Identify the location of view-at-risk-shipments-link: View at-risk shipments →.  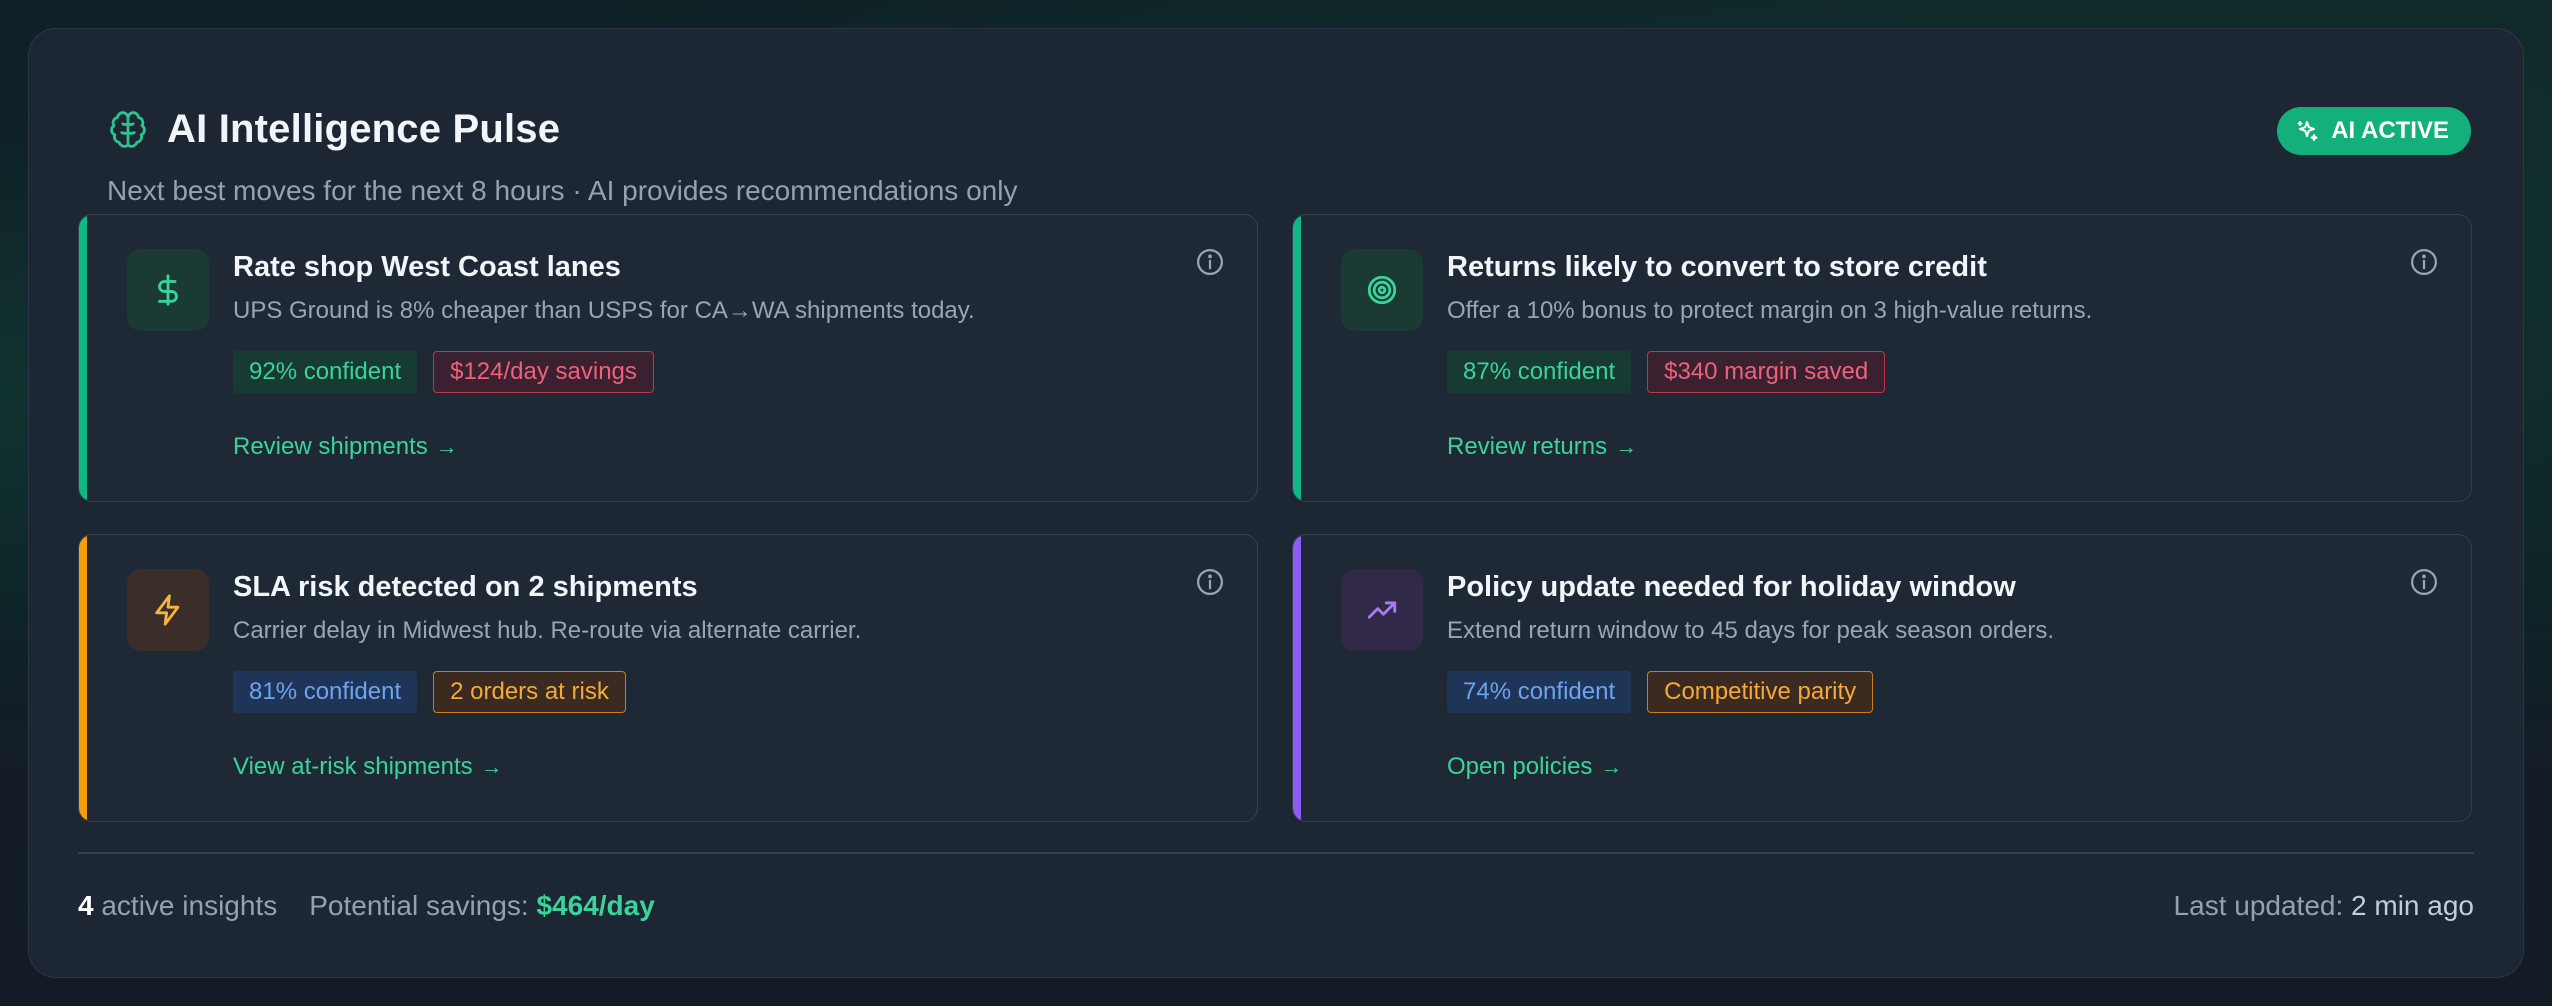
(368, 767).